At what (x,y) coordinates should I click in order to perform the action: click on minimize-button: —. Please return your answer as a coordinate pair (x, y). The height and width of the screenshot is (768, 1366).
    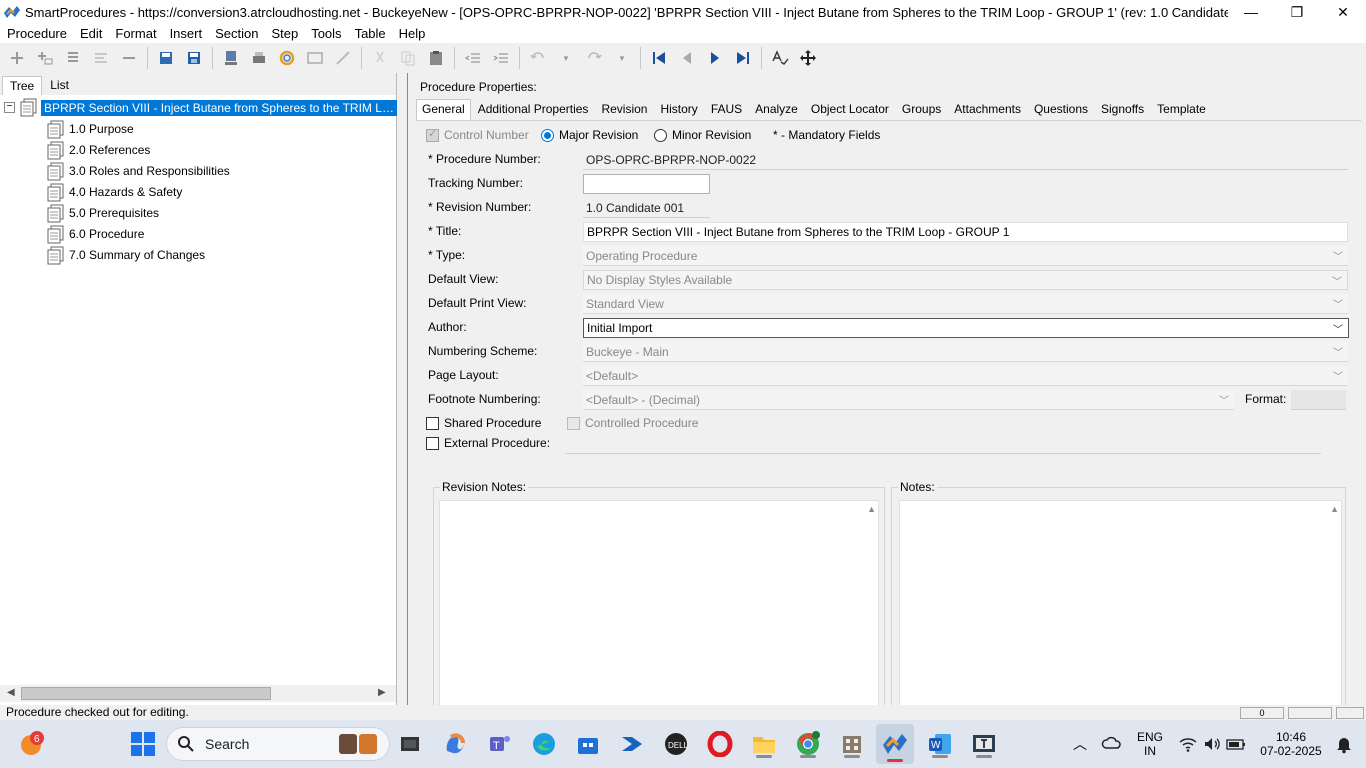
    Looking at the image, I should click on (1251, 12).